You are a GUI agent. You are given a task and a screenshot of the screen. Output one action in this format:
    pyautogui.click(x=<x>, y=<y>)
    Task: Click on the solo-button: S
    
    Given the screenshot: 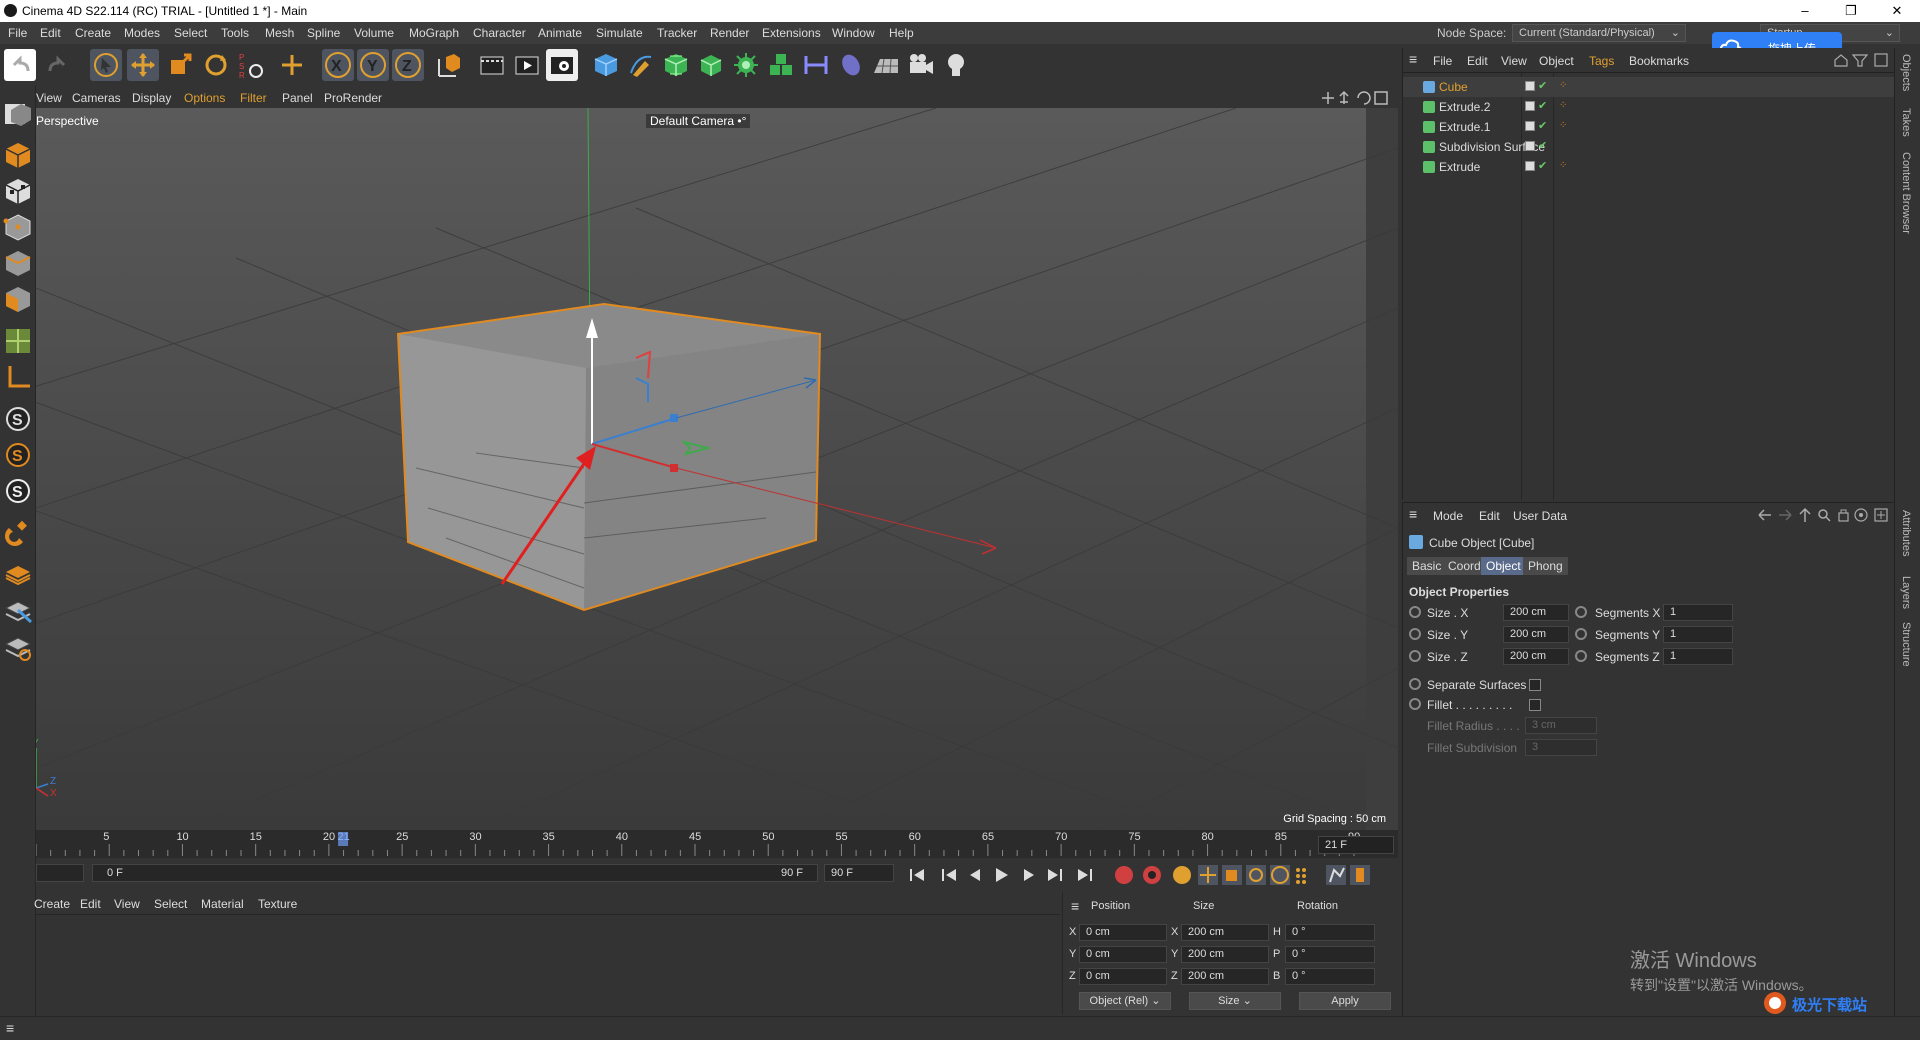 What is the action you would take?
    pyautogui.click(x=18, y=419)
    